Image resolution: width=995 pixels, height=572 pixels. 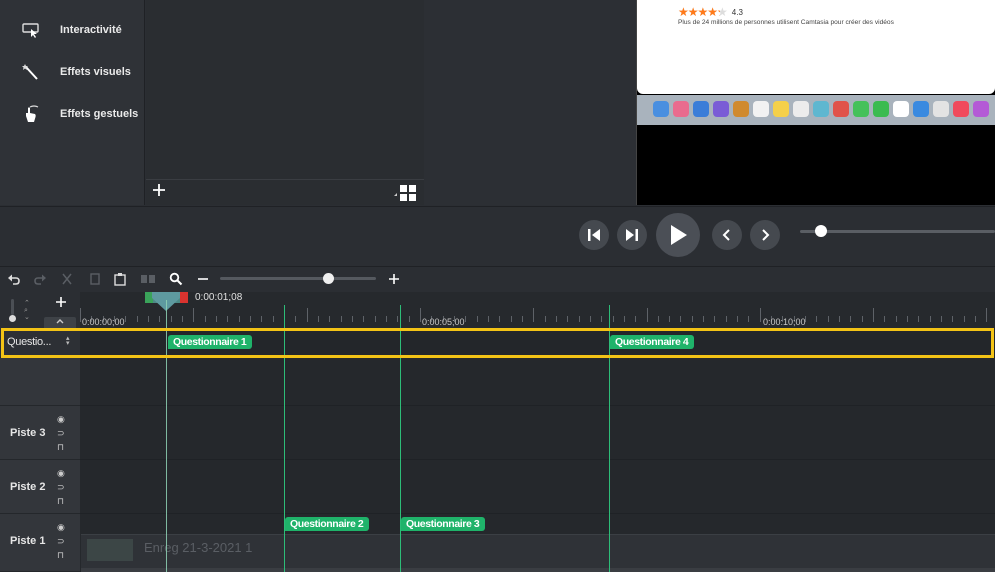 What do you see at coordinates (530, 102) in the screenshot?
I see `panel-divider-area` at bounding box center [530, 102].